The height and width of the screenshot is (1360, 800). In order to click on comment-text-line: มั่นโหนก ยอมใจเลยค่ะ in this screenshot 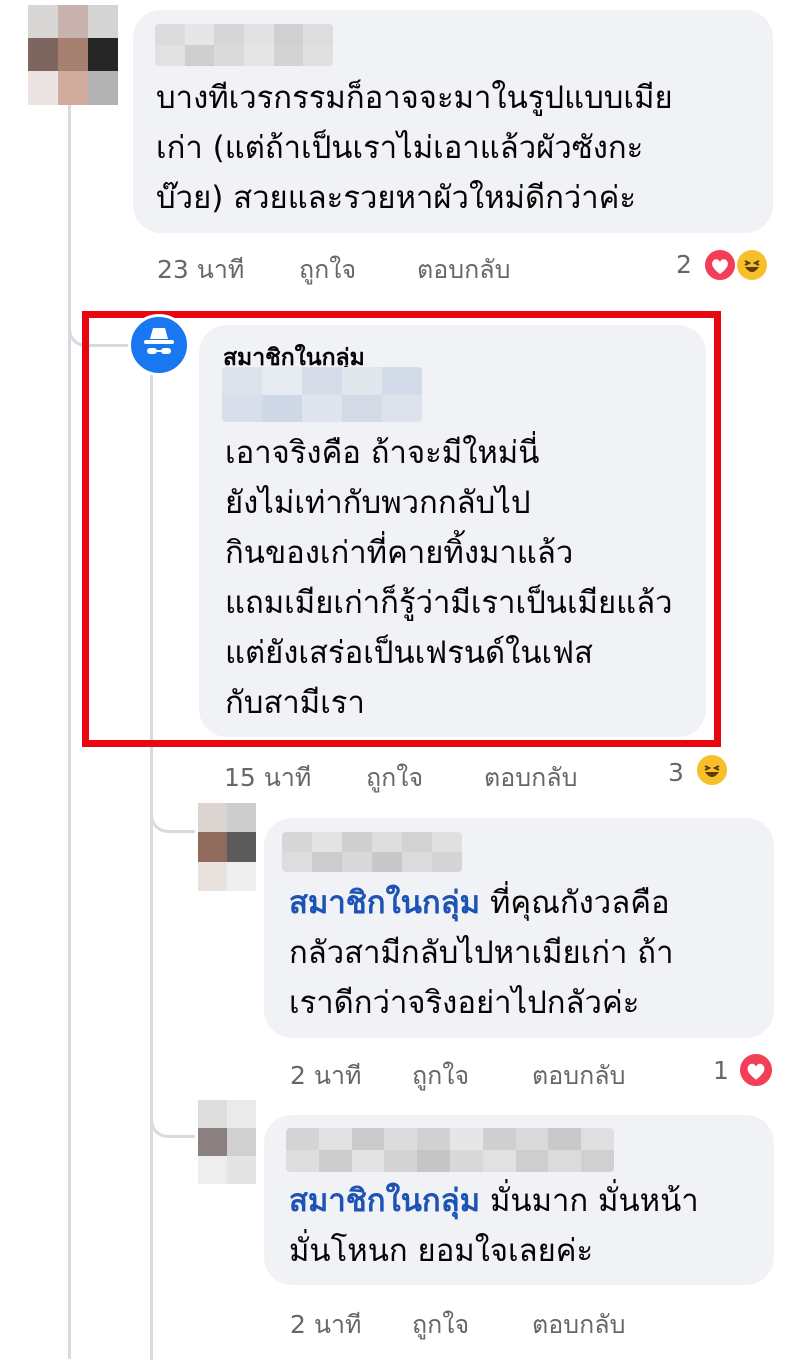, I will do `click(441, 1251)`.